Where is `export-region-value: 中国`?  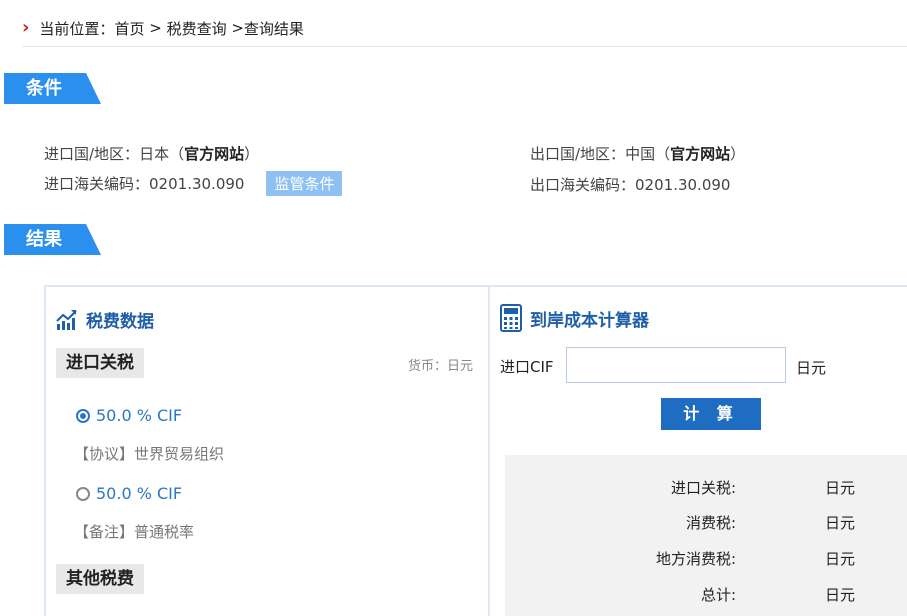 export-region-value: 中国 is located at coordinates (640, 154).